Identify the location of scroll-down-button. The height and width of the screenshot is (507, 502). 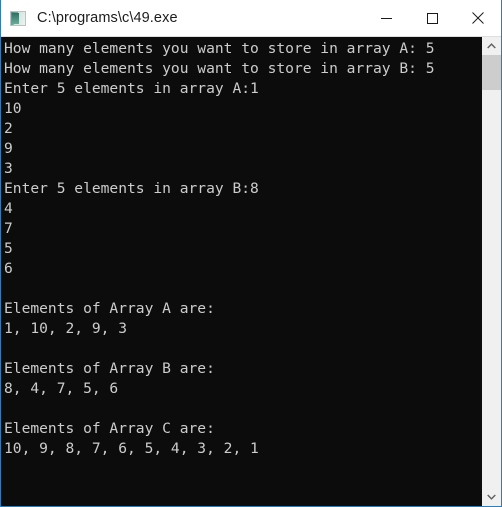
(491, 497).